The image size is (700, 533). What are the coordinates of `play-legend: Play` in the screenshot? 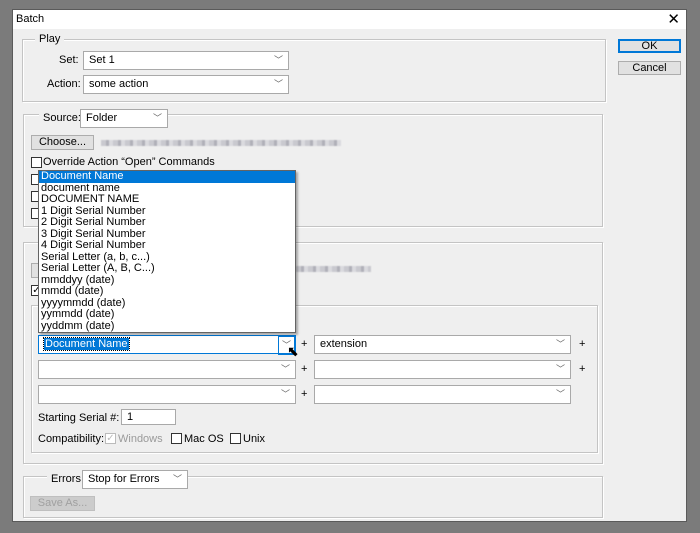 It's located at (50, 39).